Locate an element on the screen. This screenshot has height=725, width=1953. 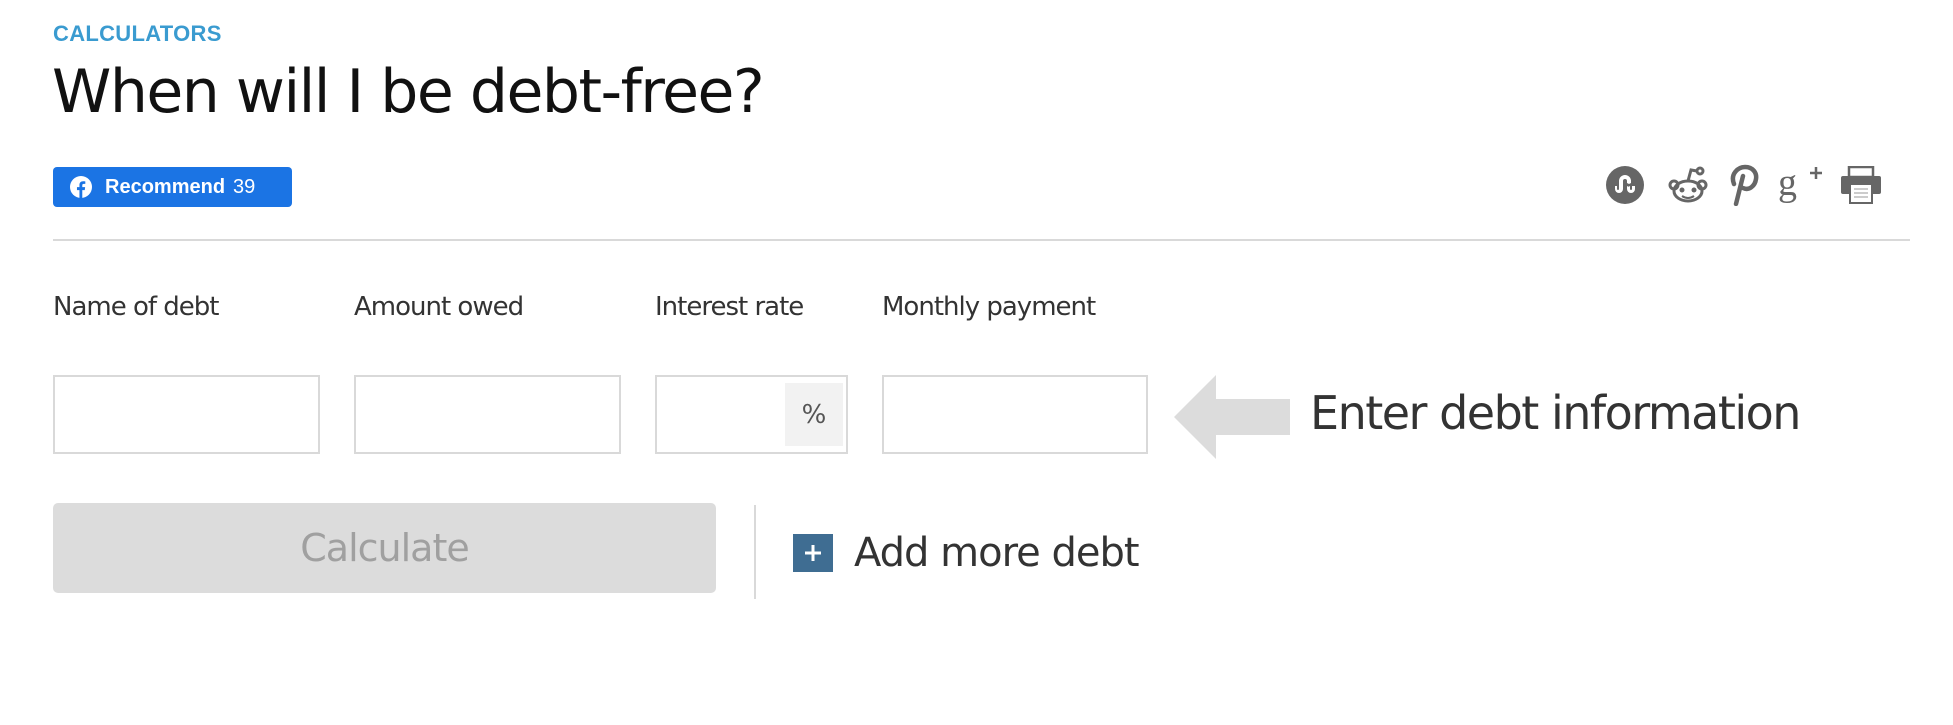
recommend-count: 39 is located at coordinates (244, 186).